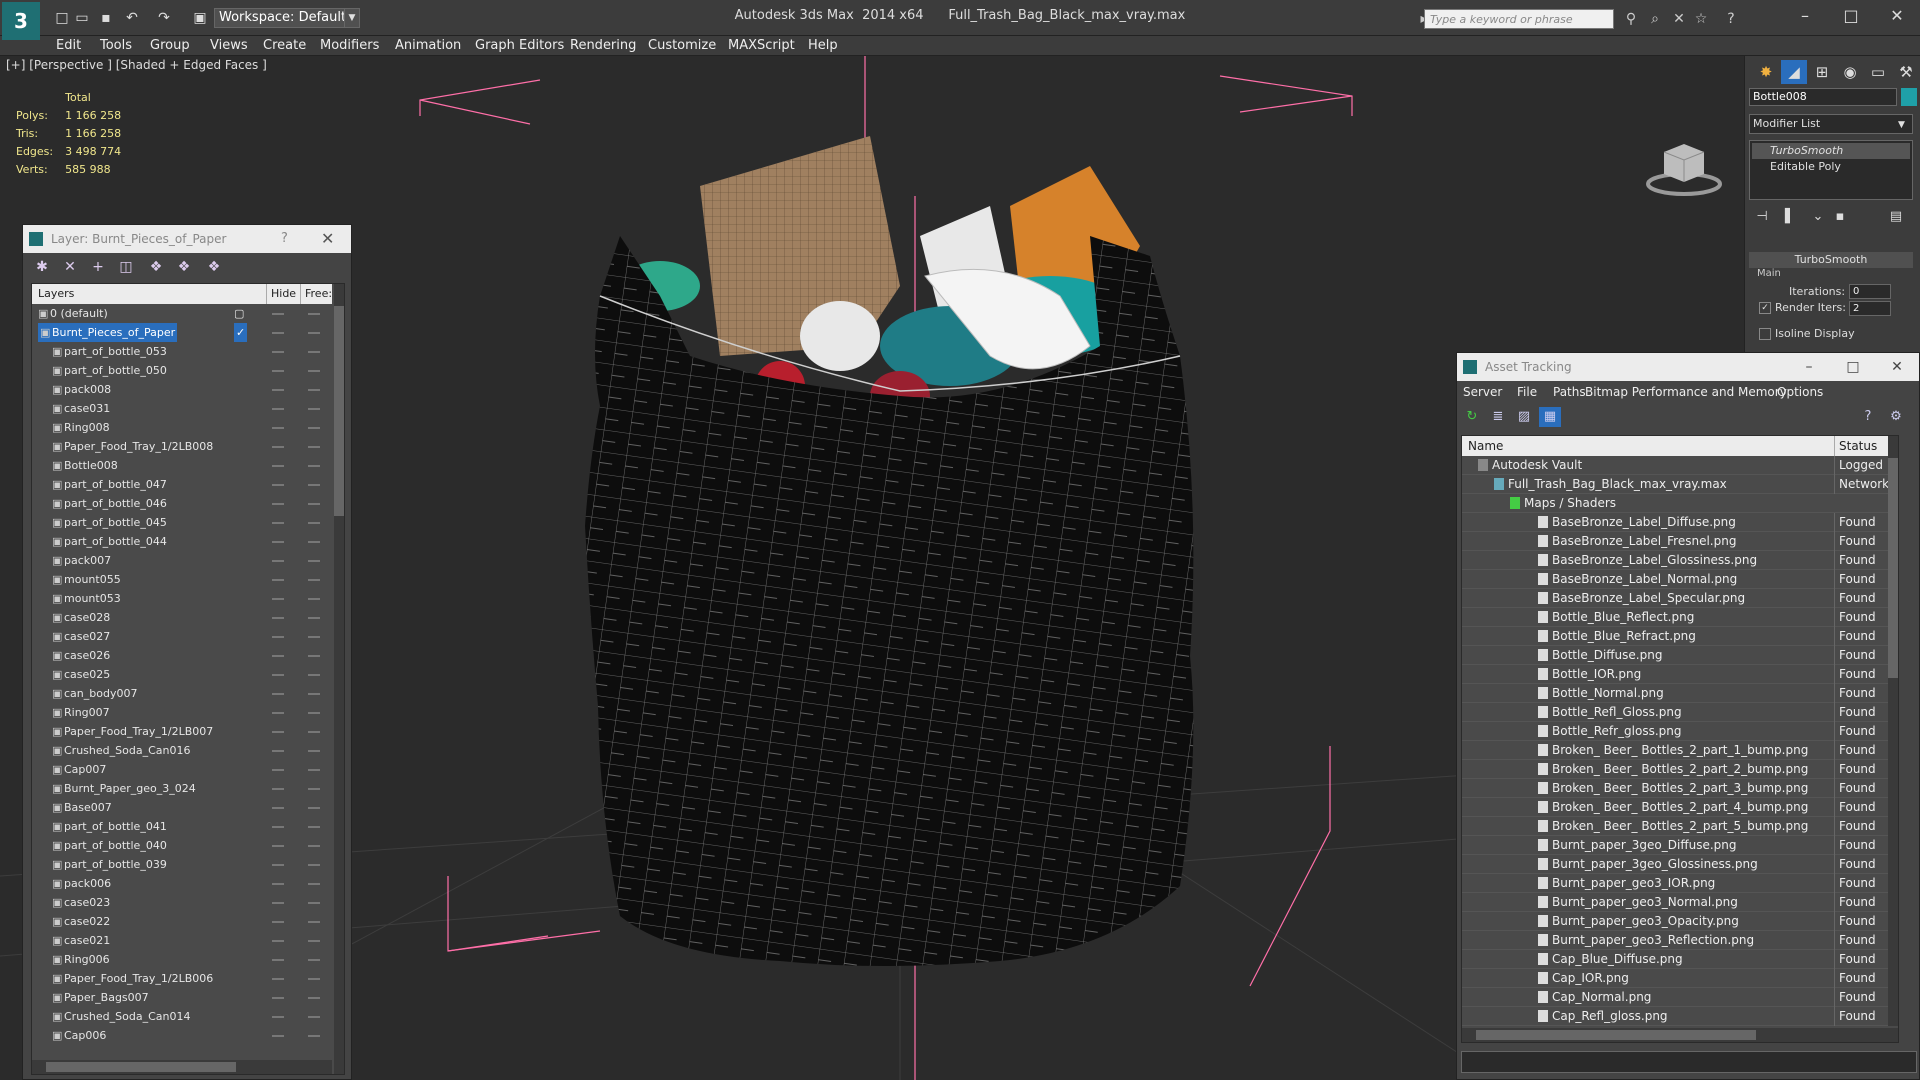  I want to click on hide-all-icon: ❖, so click(184, 267).